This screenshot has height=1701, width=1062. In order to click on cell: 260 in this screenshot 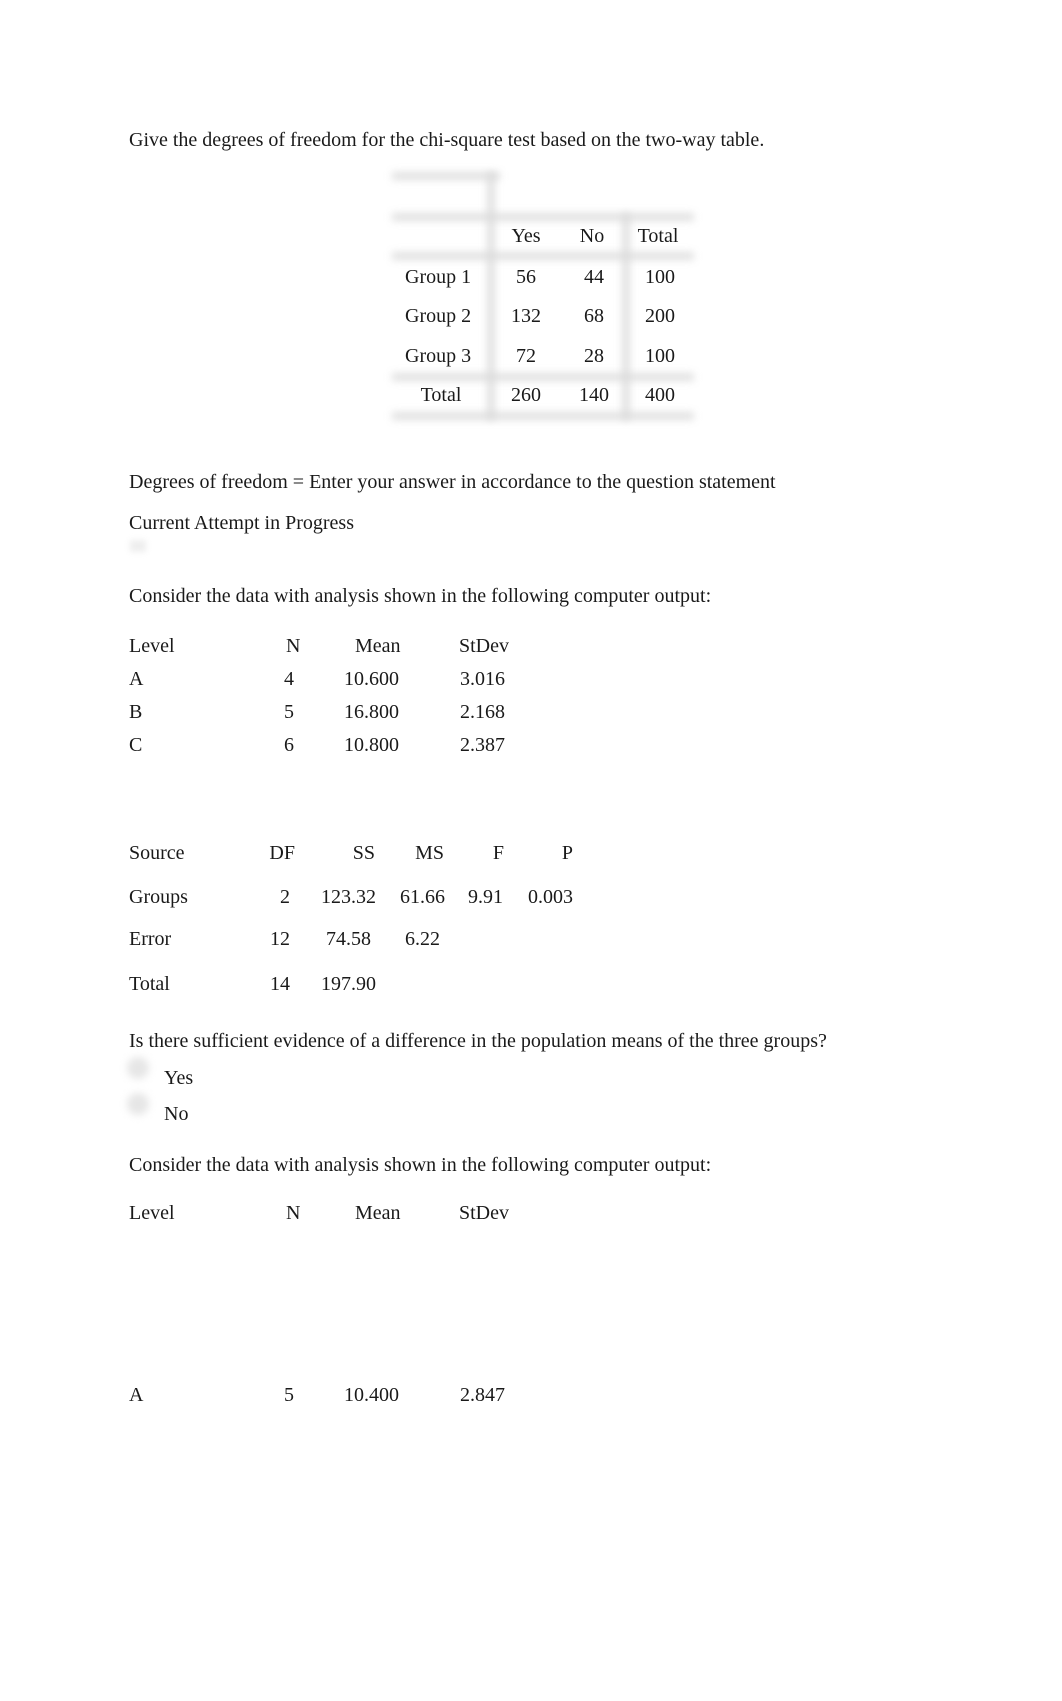, I will do `click(526, 395)`.